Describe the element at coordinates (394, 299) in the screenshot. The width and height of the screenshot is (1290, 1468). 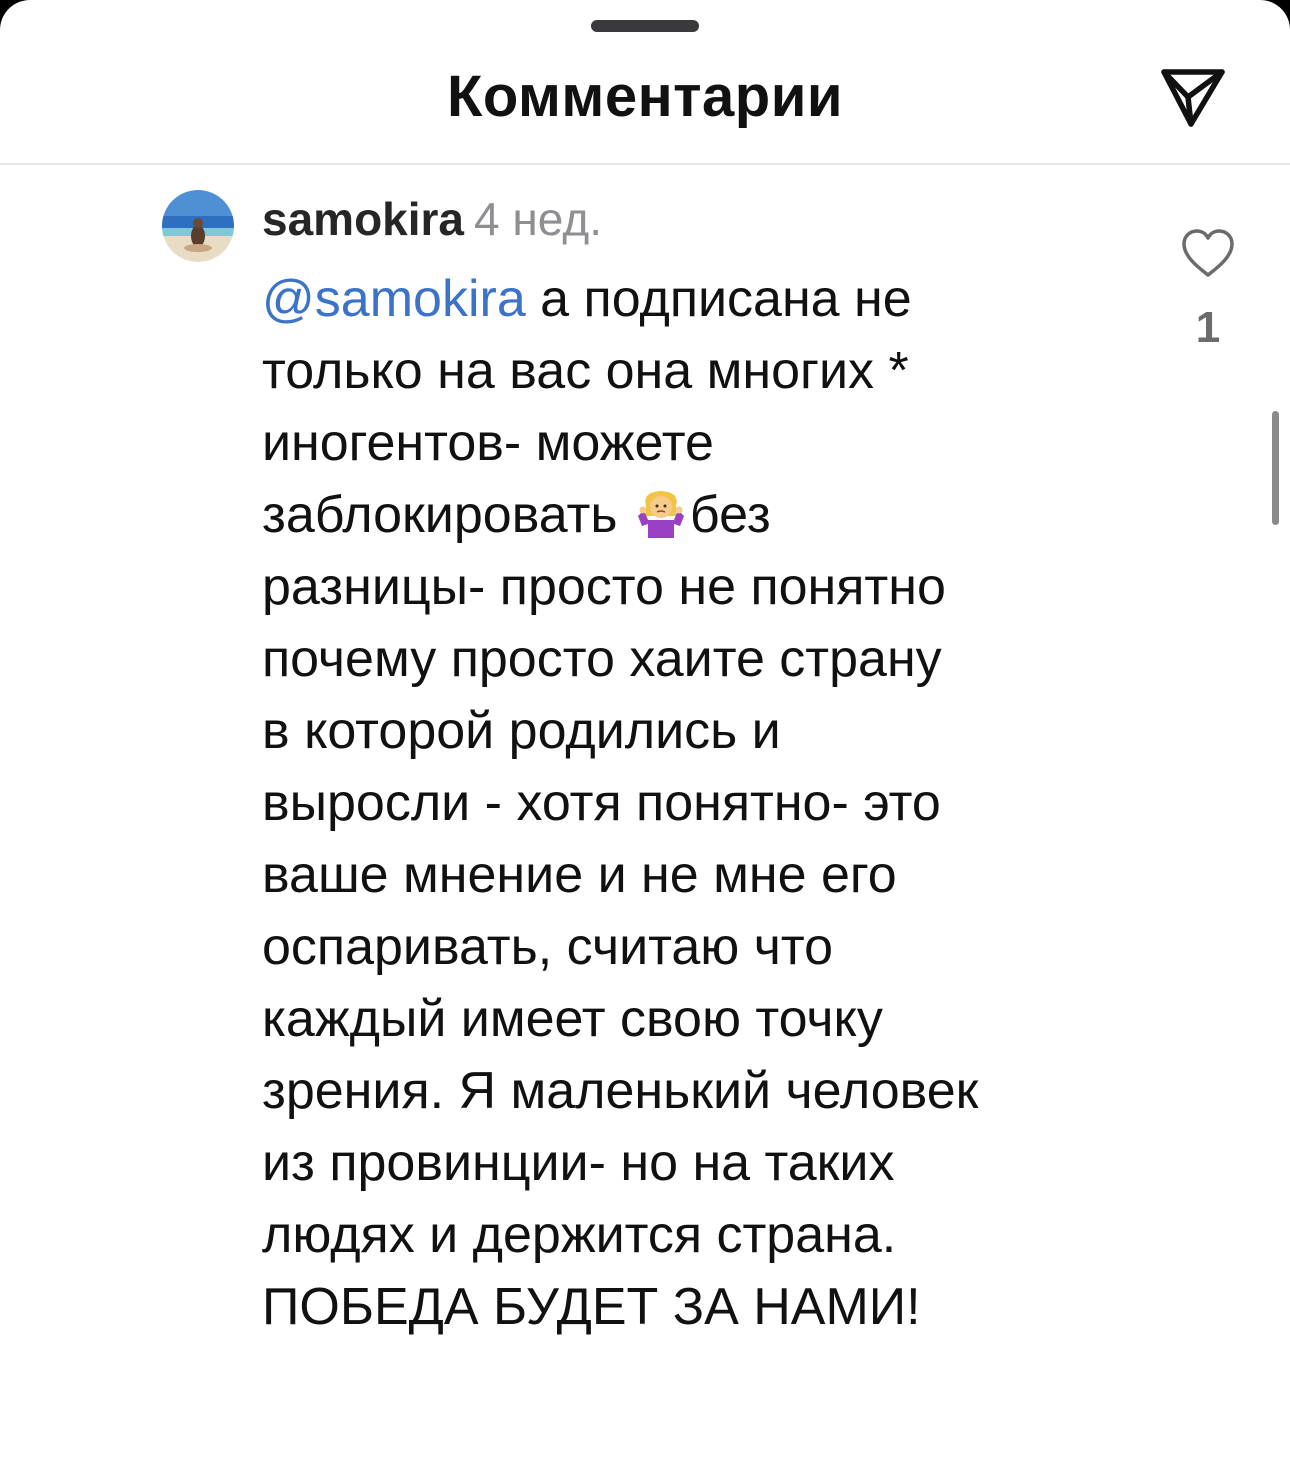
I see `mention-link: @samokira` at that location.